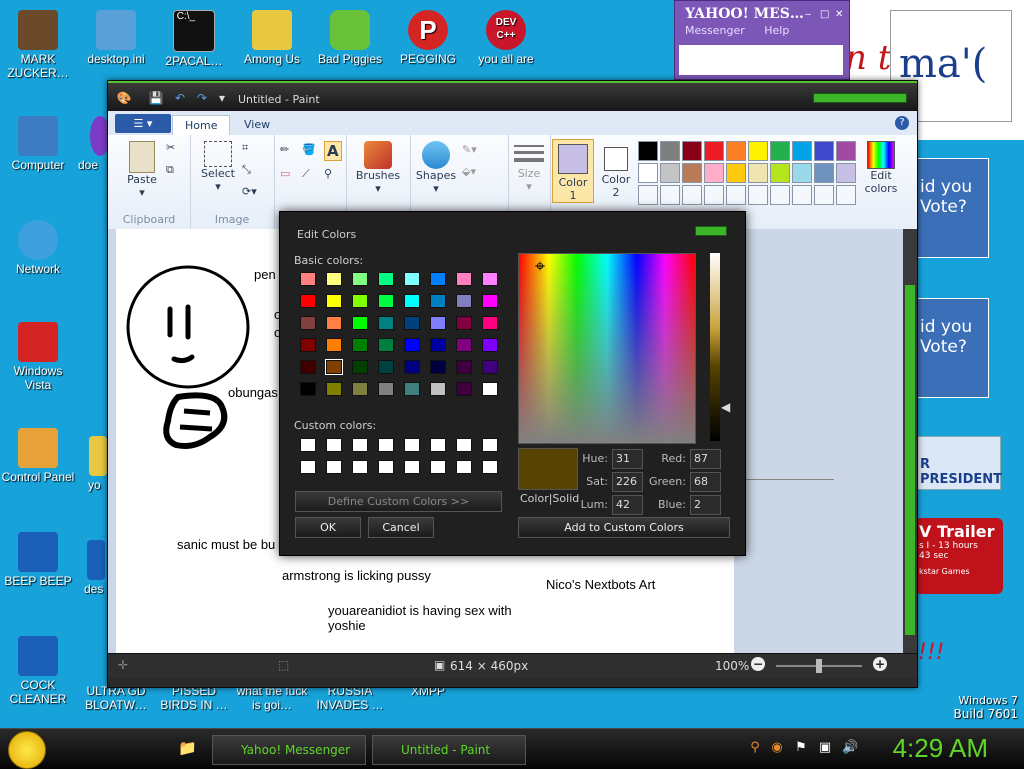 This screenshot has height=769, width=1024. I want to click on desktop-icon-beep-beep: BEEP BEEP, so click(38, 560).